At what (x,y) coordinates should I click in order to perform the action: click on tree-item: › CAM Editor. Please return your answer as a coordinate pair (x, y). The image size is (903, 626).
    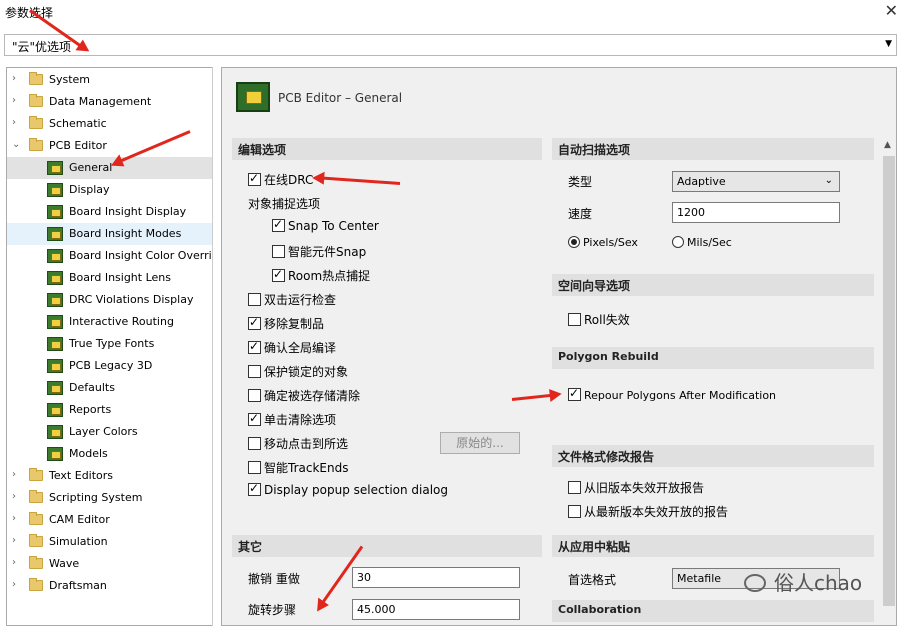
    Looking at the image, I should click on (109, 520).